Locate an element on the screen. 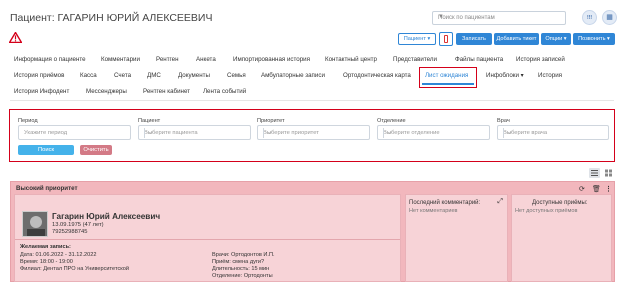 The width and height of the screenshot is (624, 282). more-icon: ⋮ is located at coordinates (608, 189).